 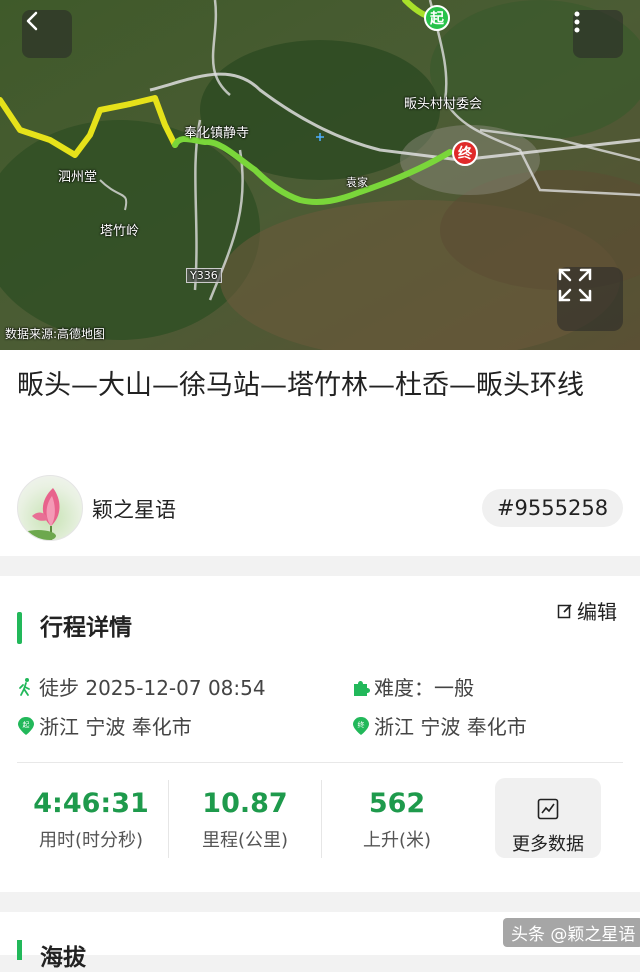 I want to click on end-pin-icon: 终, so click(x=361, y=725).